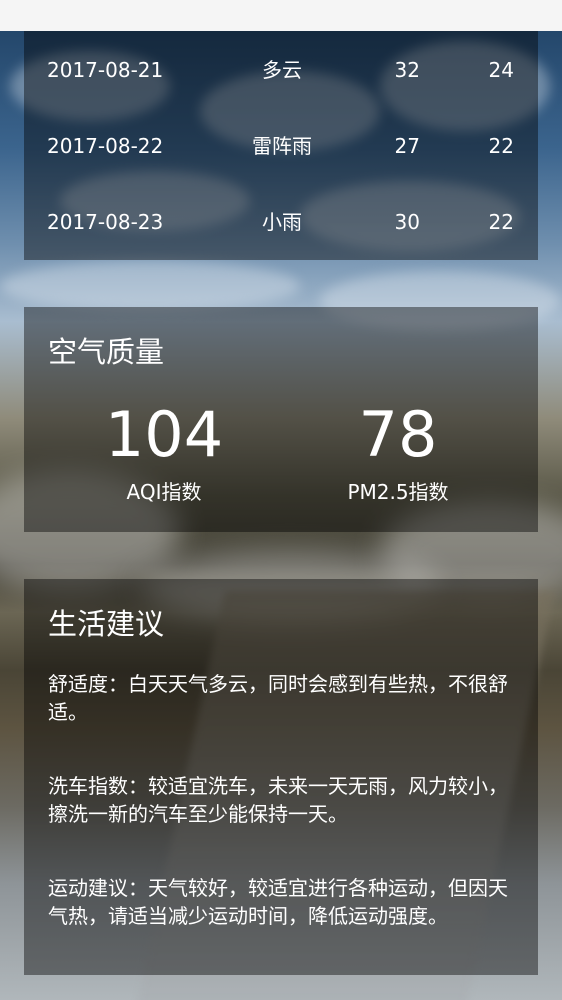  I want to click on forecast-row: 2017-08-23 小雨 30 22, so click(281, 222).